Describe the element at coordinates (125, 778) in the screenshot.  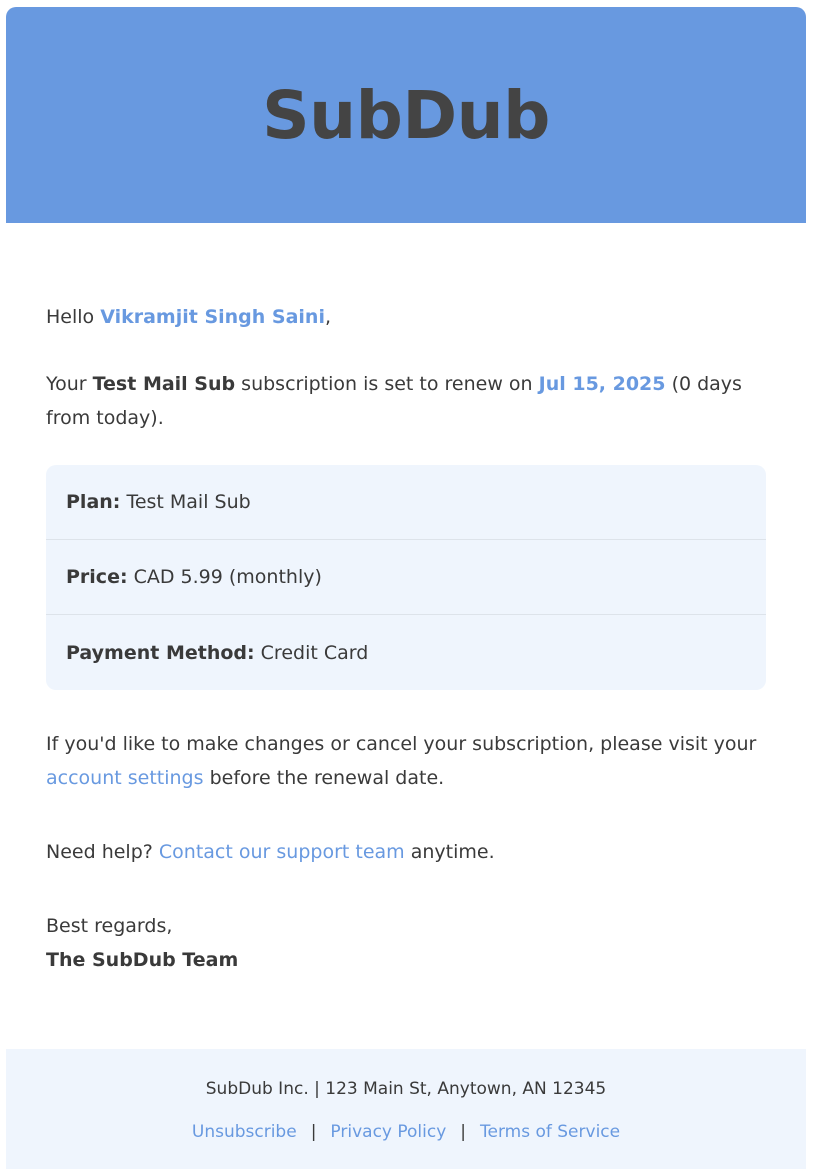
I see `account-settings-link: account settings` at that location.